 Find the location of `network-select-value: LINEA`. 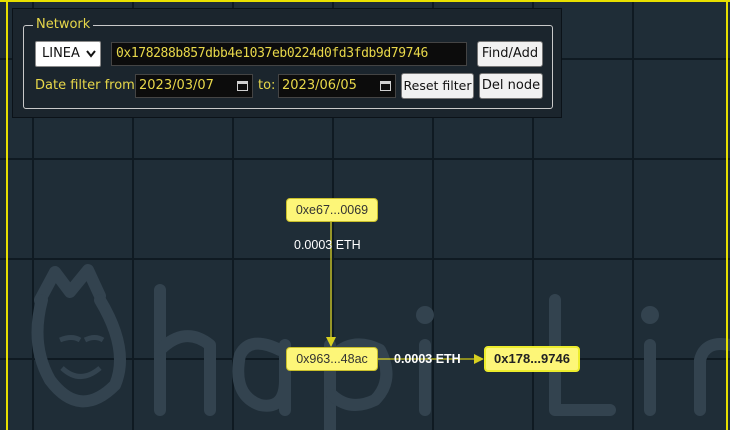

network-select-value: LINEA is located at coordinates (61, 53).